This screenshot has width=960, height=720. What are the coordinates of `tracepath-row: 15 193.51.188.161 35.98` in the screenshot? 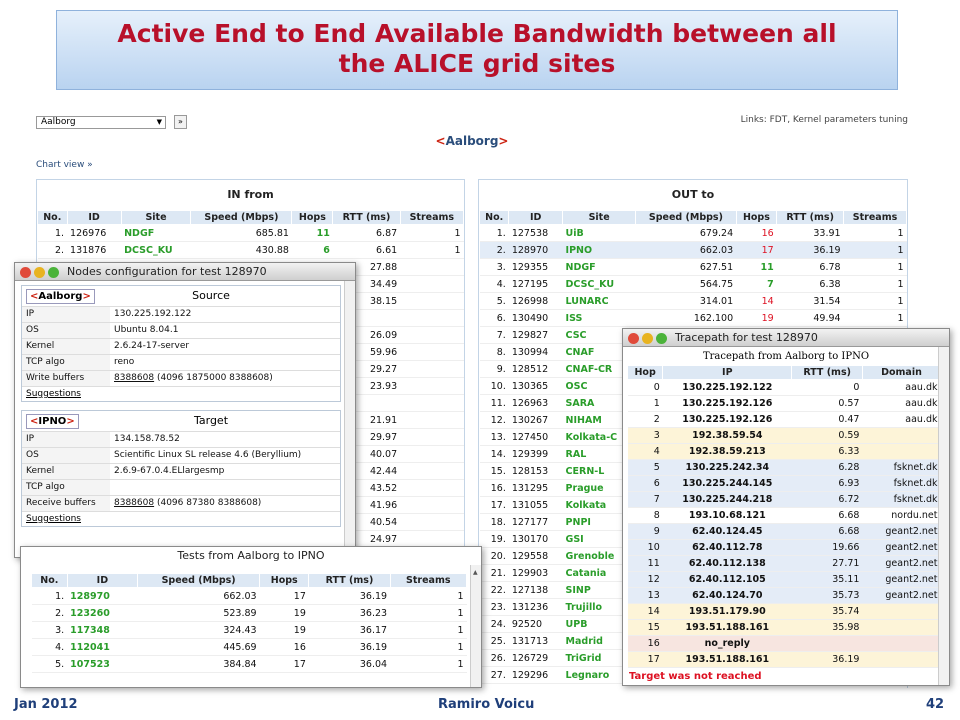 It's located at (784, 627).